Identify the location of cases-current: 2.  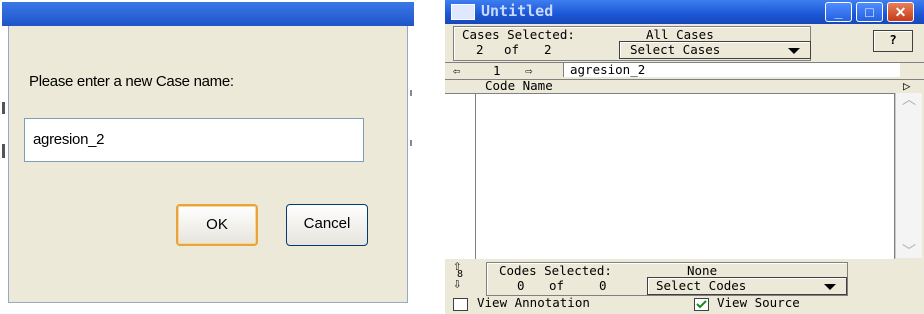
(480, 49).